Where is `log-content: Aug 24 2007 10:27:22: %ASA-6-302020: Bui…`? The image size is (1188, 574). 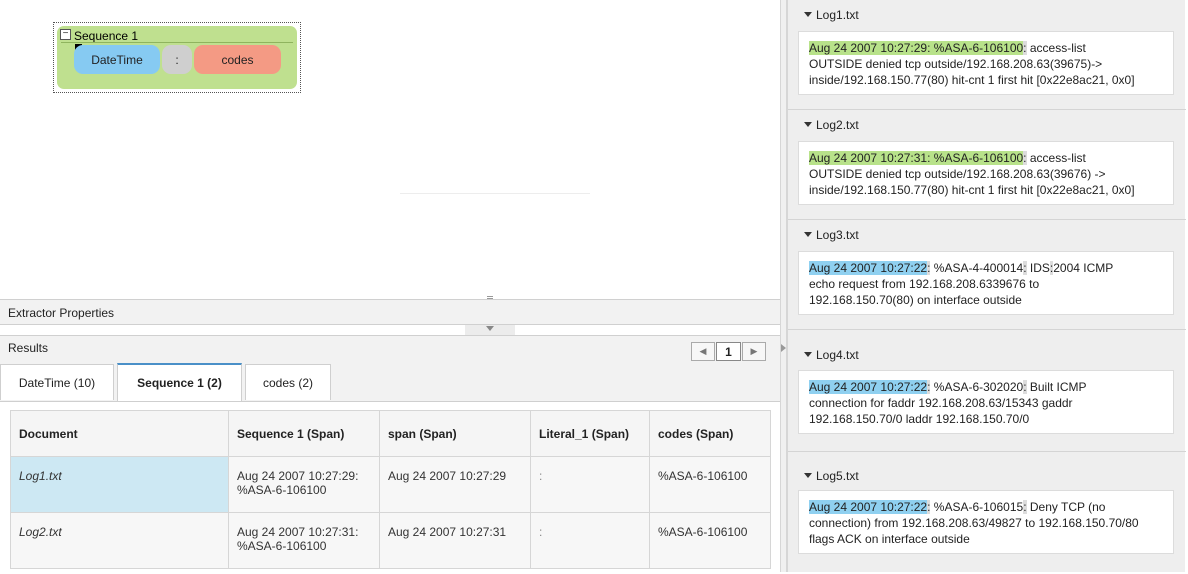 log-content: Aug 24 2007 10:27:22: %ASA-6-302020: Bui… is located at coordinates (986, 402).